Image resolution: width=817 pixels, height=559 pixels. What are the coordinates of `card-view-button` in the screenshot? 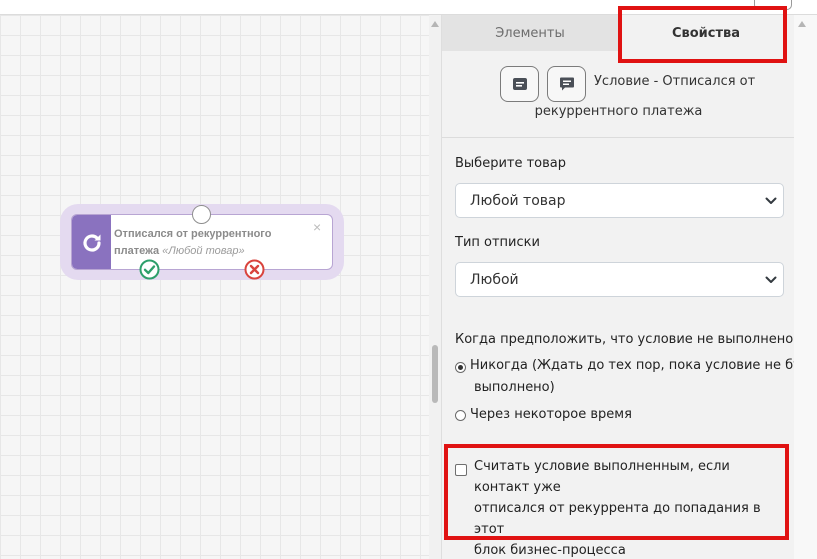 It's located at (519, 84).